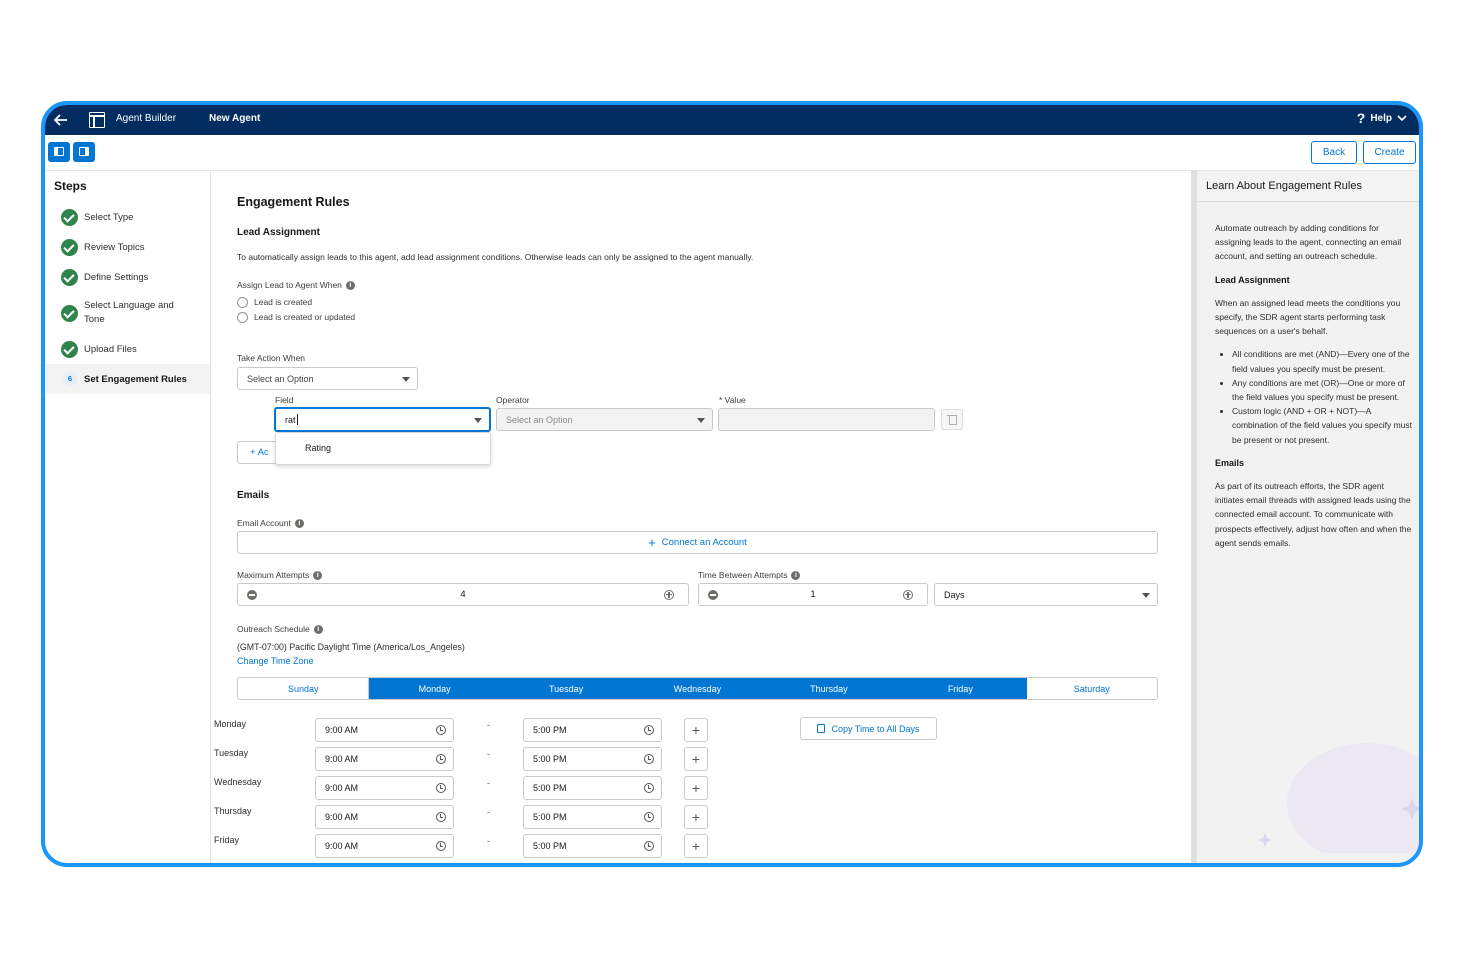  What do you see at coordinates (550, 846) in the screenshot?
I see `time-value: 5:00 PM` at bounding box center [550, 846].